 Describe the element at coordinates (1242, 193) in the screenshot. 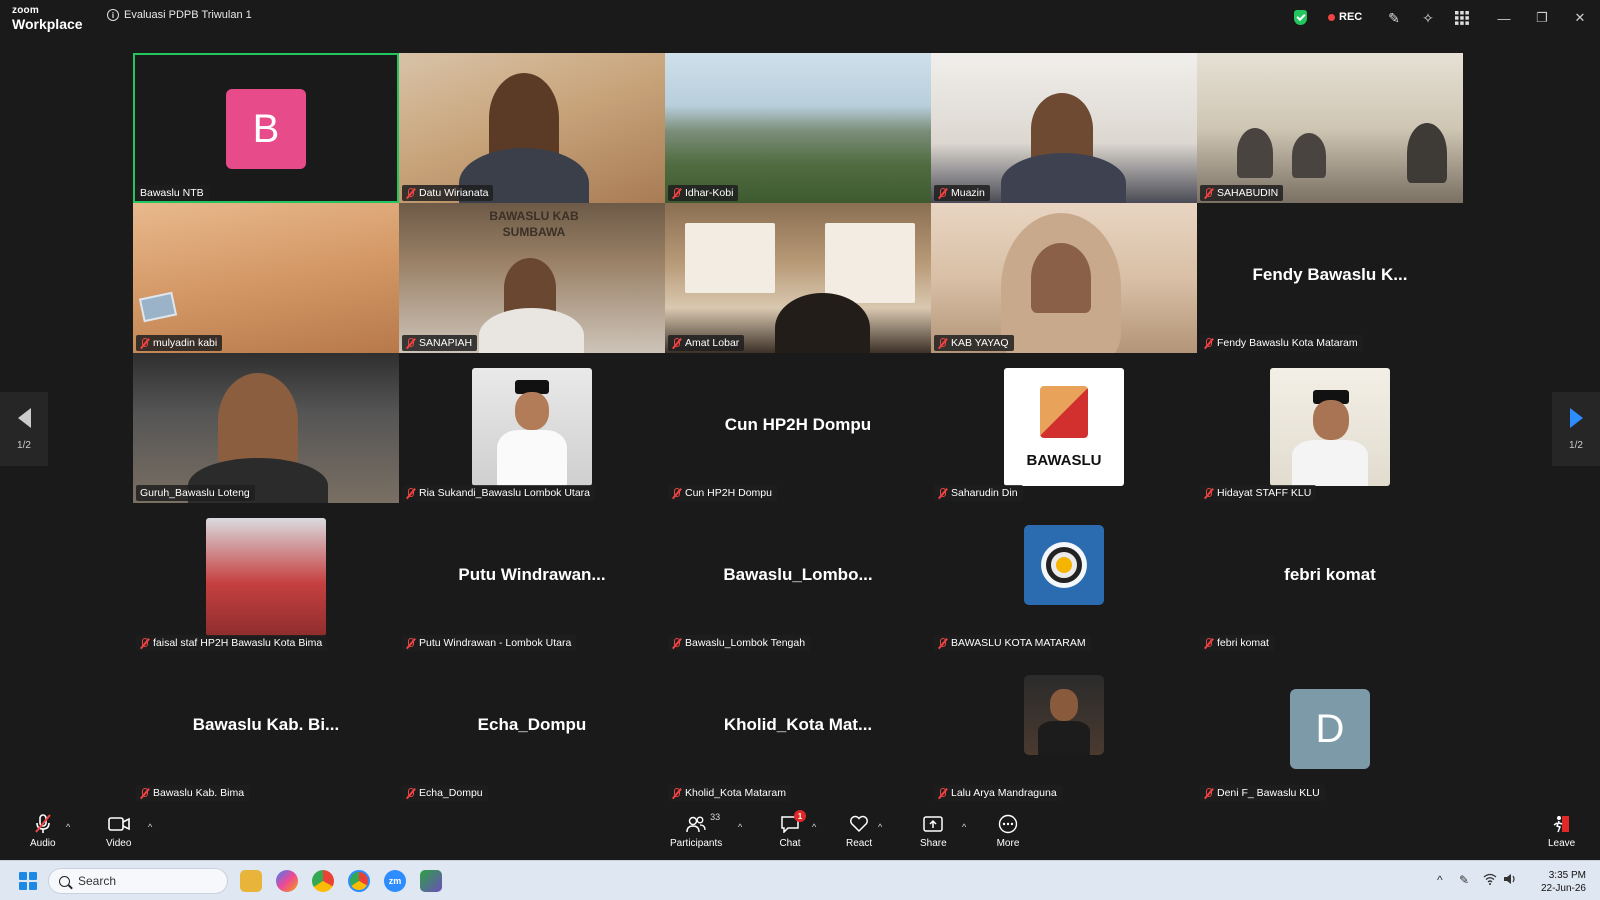

I see `participant-name: SAHABUDIN` at that location.